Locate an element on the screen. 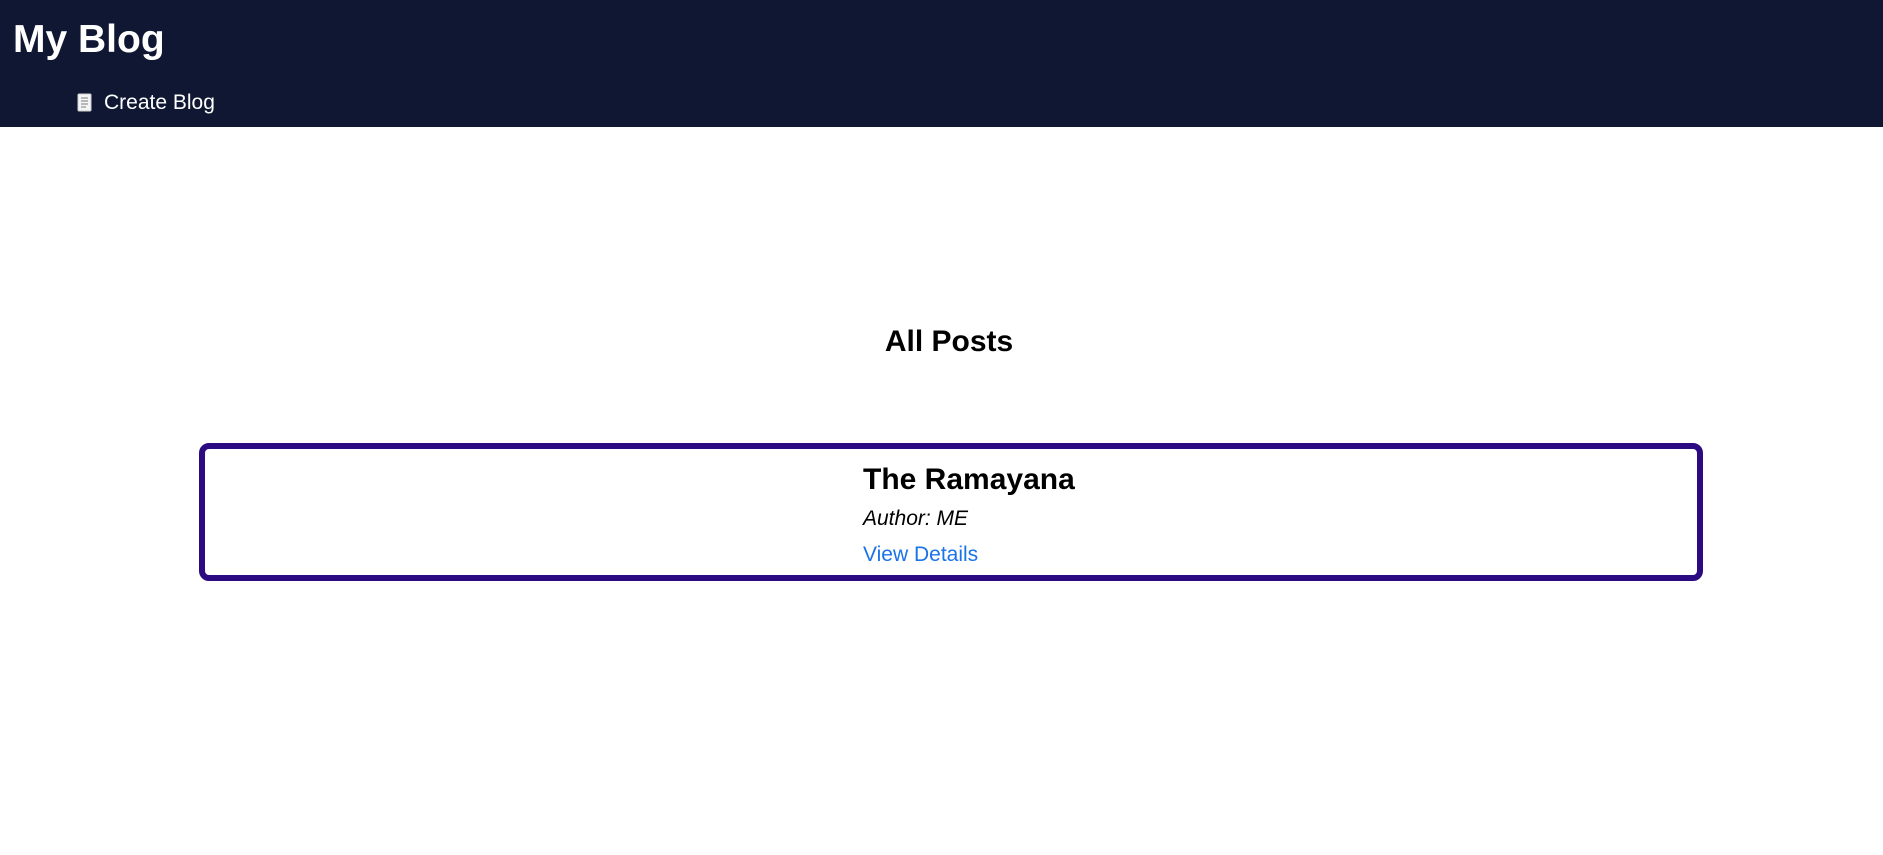 The height and width of the screenshot is (855, 1883). site-title: My Blog is located at coordinates (89, 39).